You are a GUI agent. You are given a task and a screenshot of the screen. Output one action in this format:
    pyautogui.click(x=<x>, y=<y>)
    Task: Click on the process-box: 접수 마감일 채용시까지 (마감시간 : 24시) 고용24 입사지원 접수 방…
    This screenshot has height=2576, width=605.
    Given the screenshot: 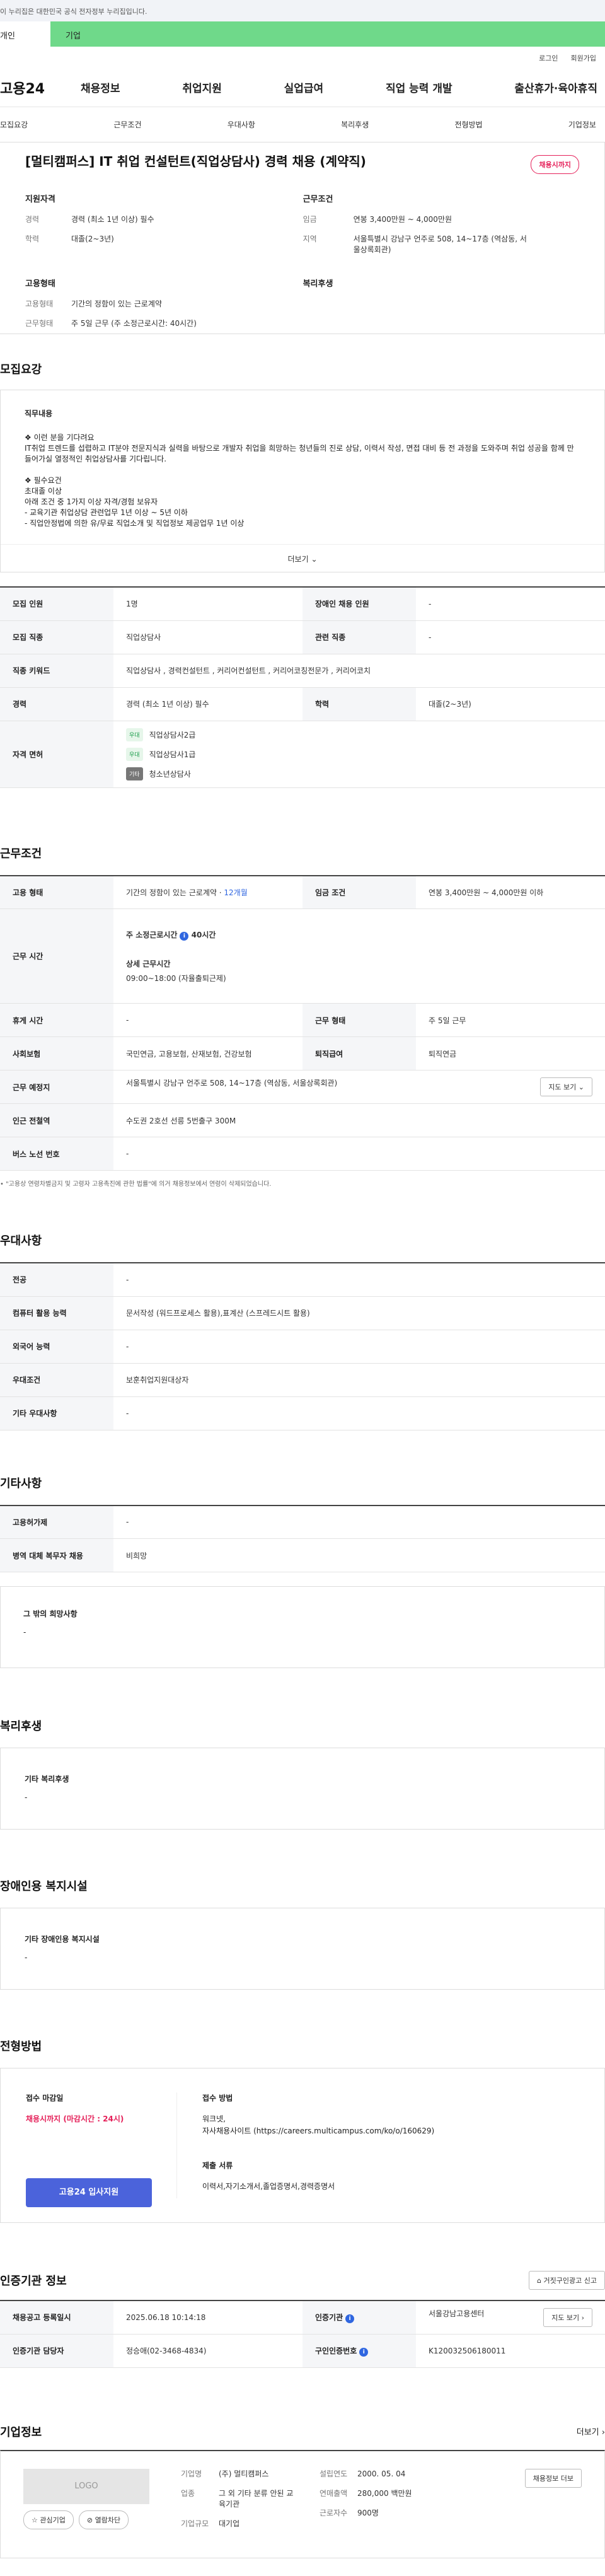 What is the action you would take?
    pyautogui.click(x=302, y=2145)
    